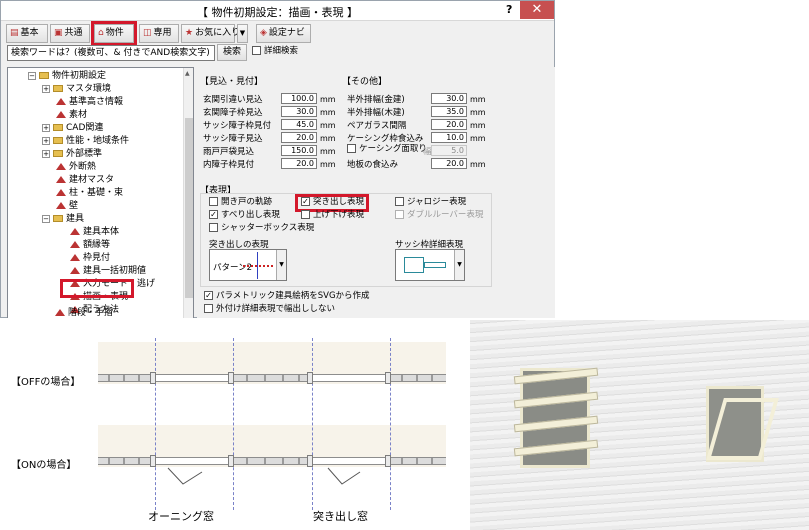 This screenshot has width=809, height=530. What do you see at coordinates (287, 296) in the screenshot?
I see `parametric-svg-checkbox: ✓ パラメトリック建具絵柄をSVGから作成` at bounding box center [287, 296].